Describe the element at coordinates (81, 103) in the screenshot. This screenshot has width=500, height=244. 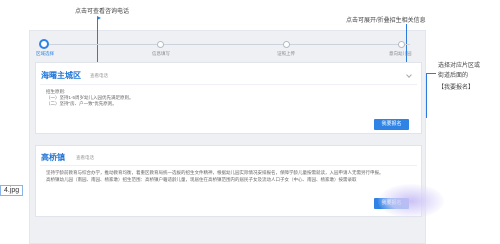
I see `policy-line-2: （二）坚持"房、户一致"优先原则。` at that location.